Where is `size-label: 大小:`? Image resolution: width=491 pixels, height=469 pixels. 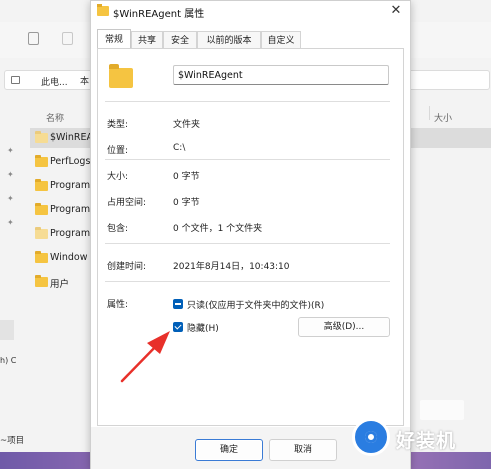 size-label: 大小: is located at coordinates (118, 177).